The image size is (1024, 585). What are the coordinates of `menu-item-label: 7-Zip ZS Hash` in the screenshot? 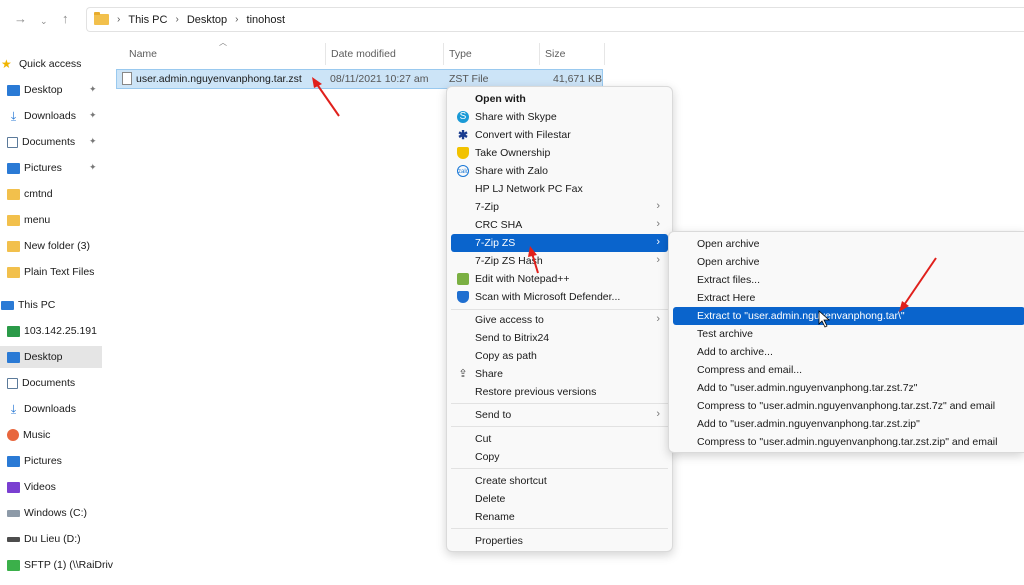 It's located at (509, 261).